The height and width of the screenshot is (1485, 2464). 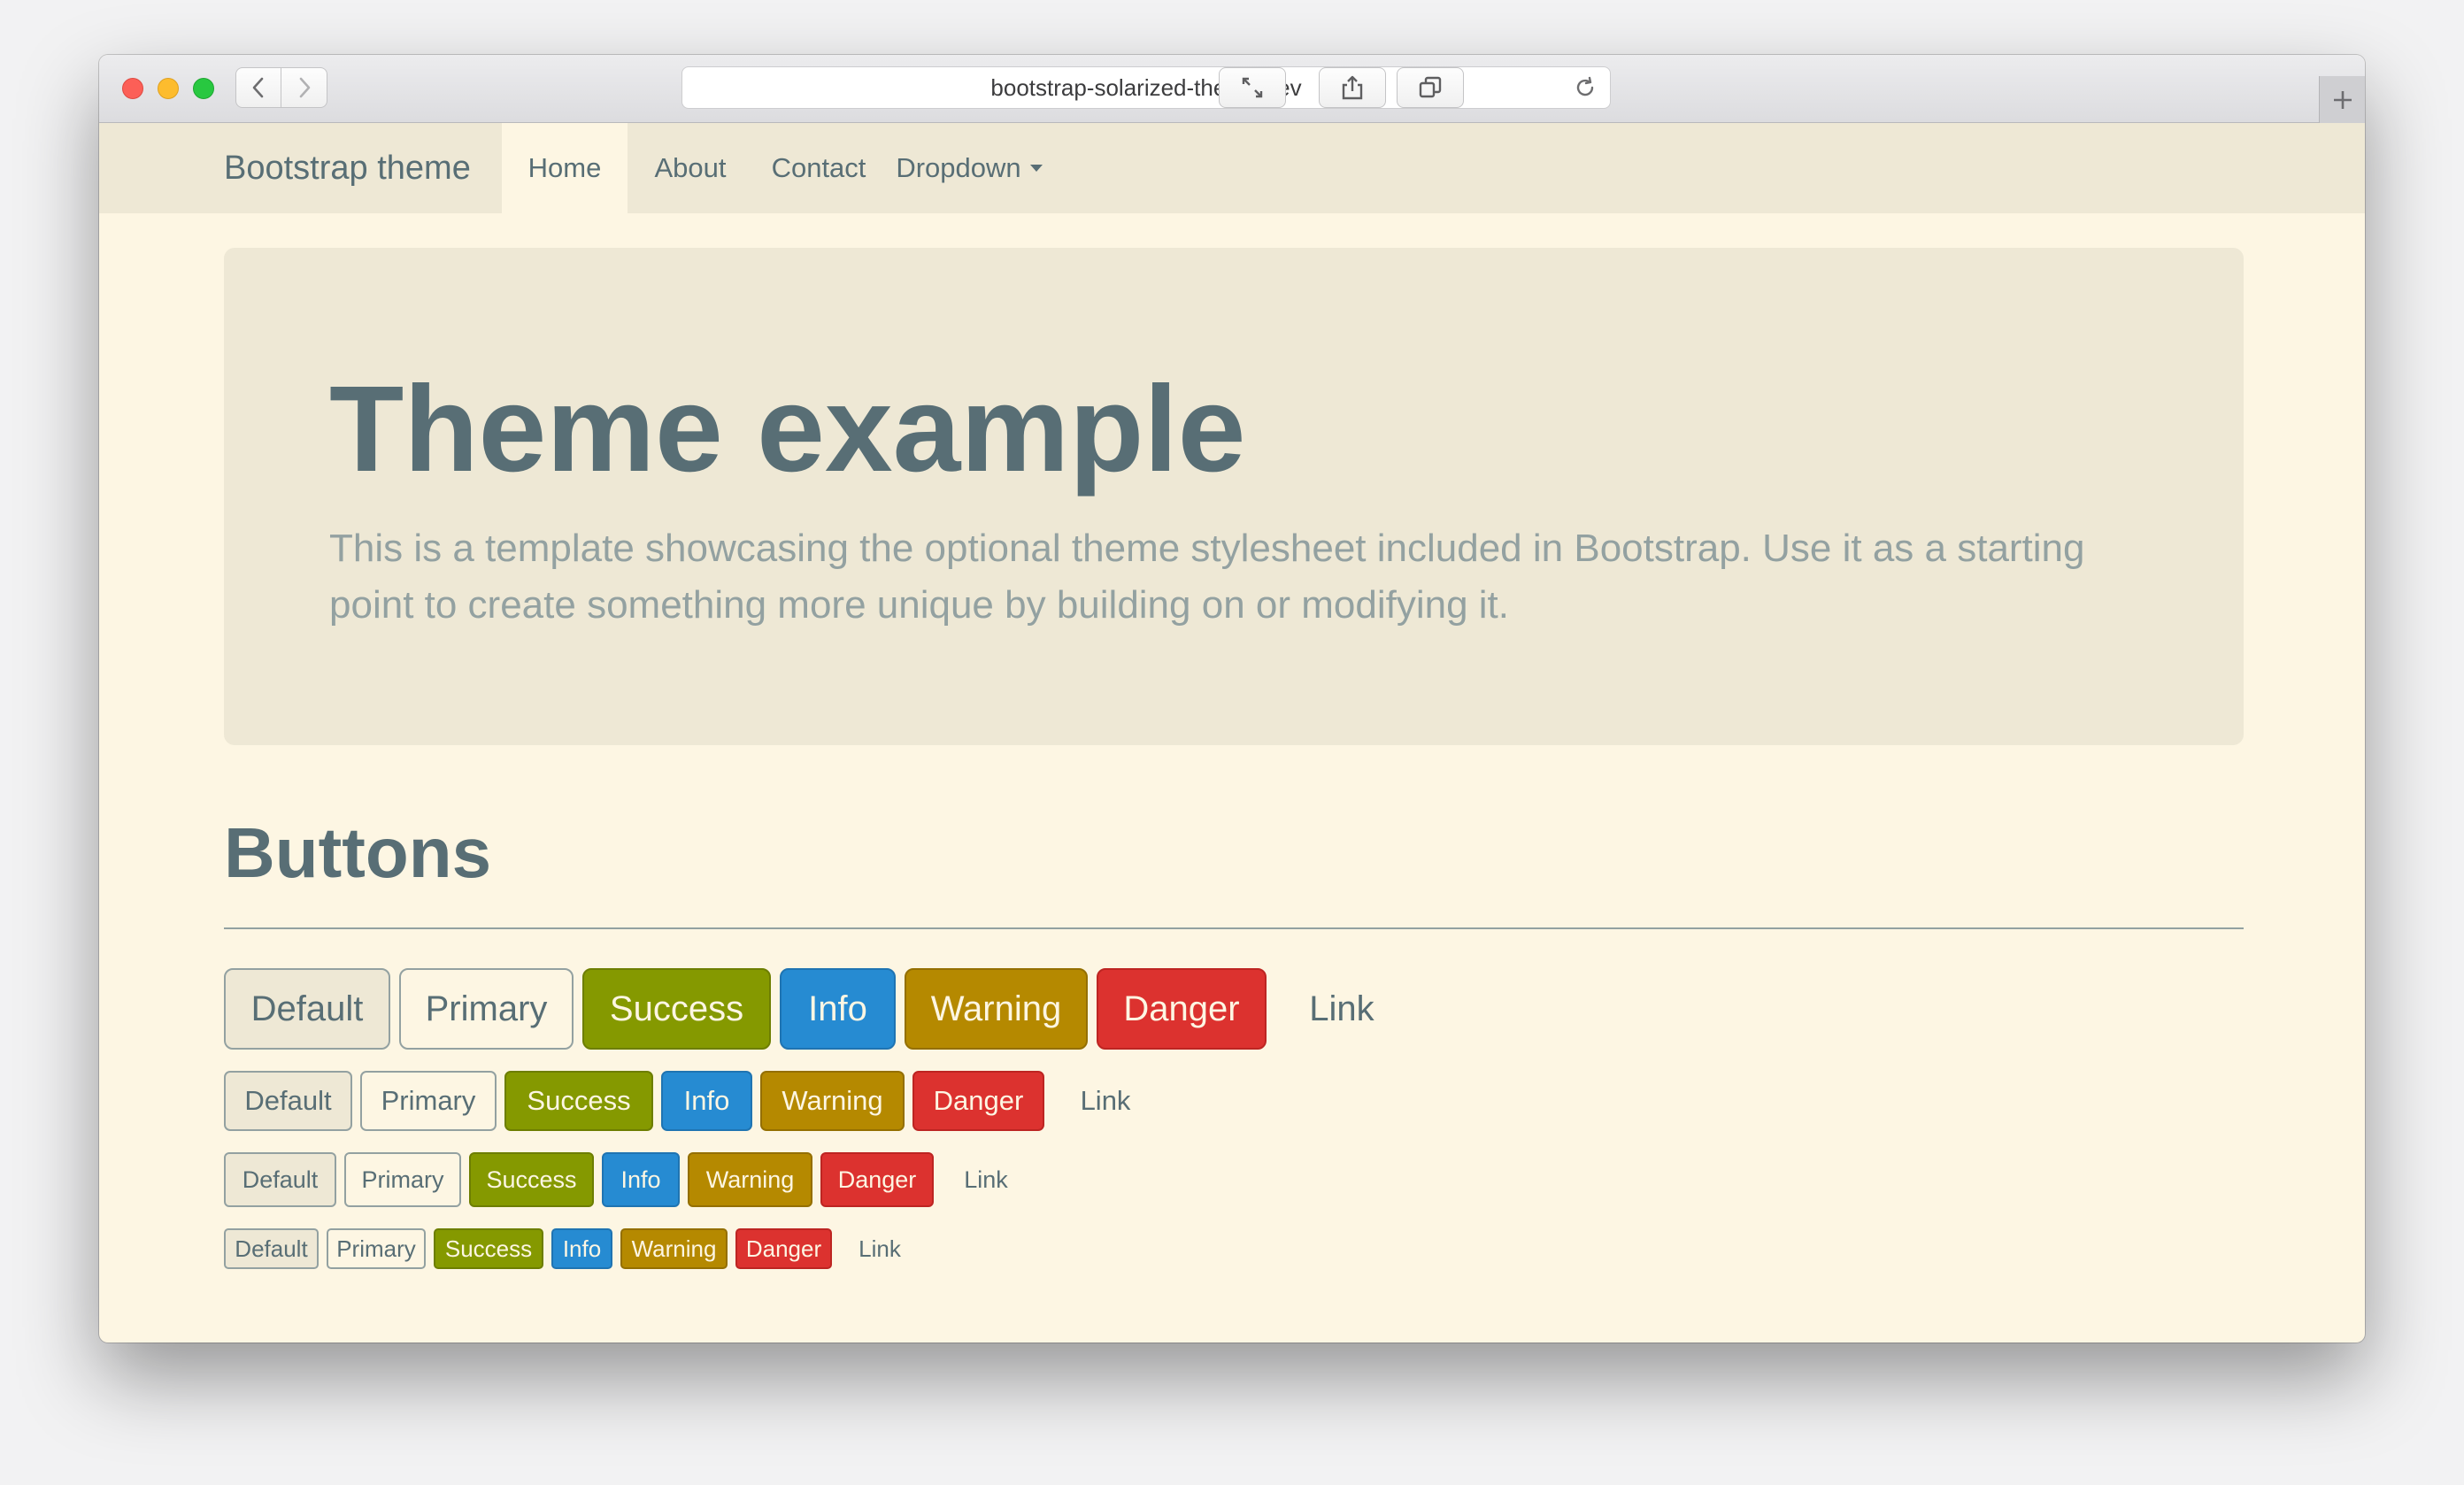 I want to click on success-button-xs: Success, so click(x=488, y=1248).